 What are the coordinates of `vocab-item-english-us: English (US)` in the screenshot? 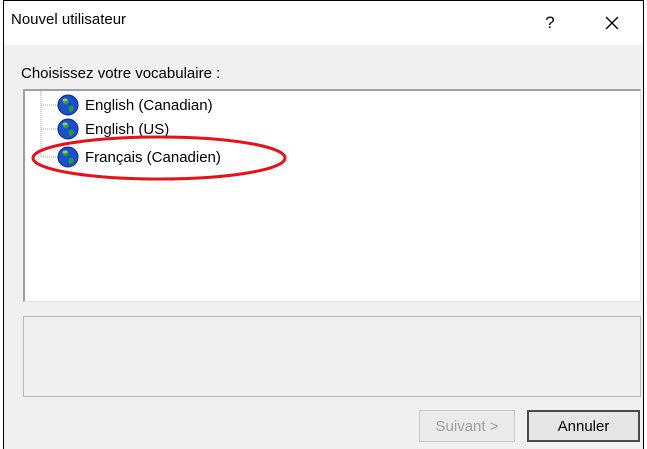 It's located at (113, 129).